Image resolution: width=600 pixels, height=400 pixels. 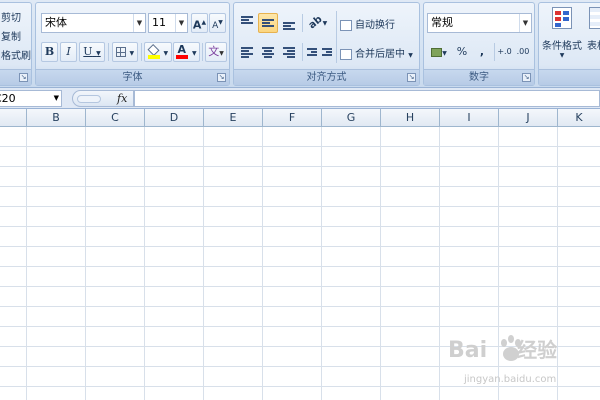 I want to click on styles-group-label, so click(x=569, y=77).